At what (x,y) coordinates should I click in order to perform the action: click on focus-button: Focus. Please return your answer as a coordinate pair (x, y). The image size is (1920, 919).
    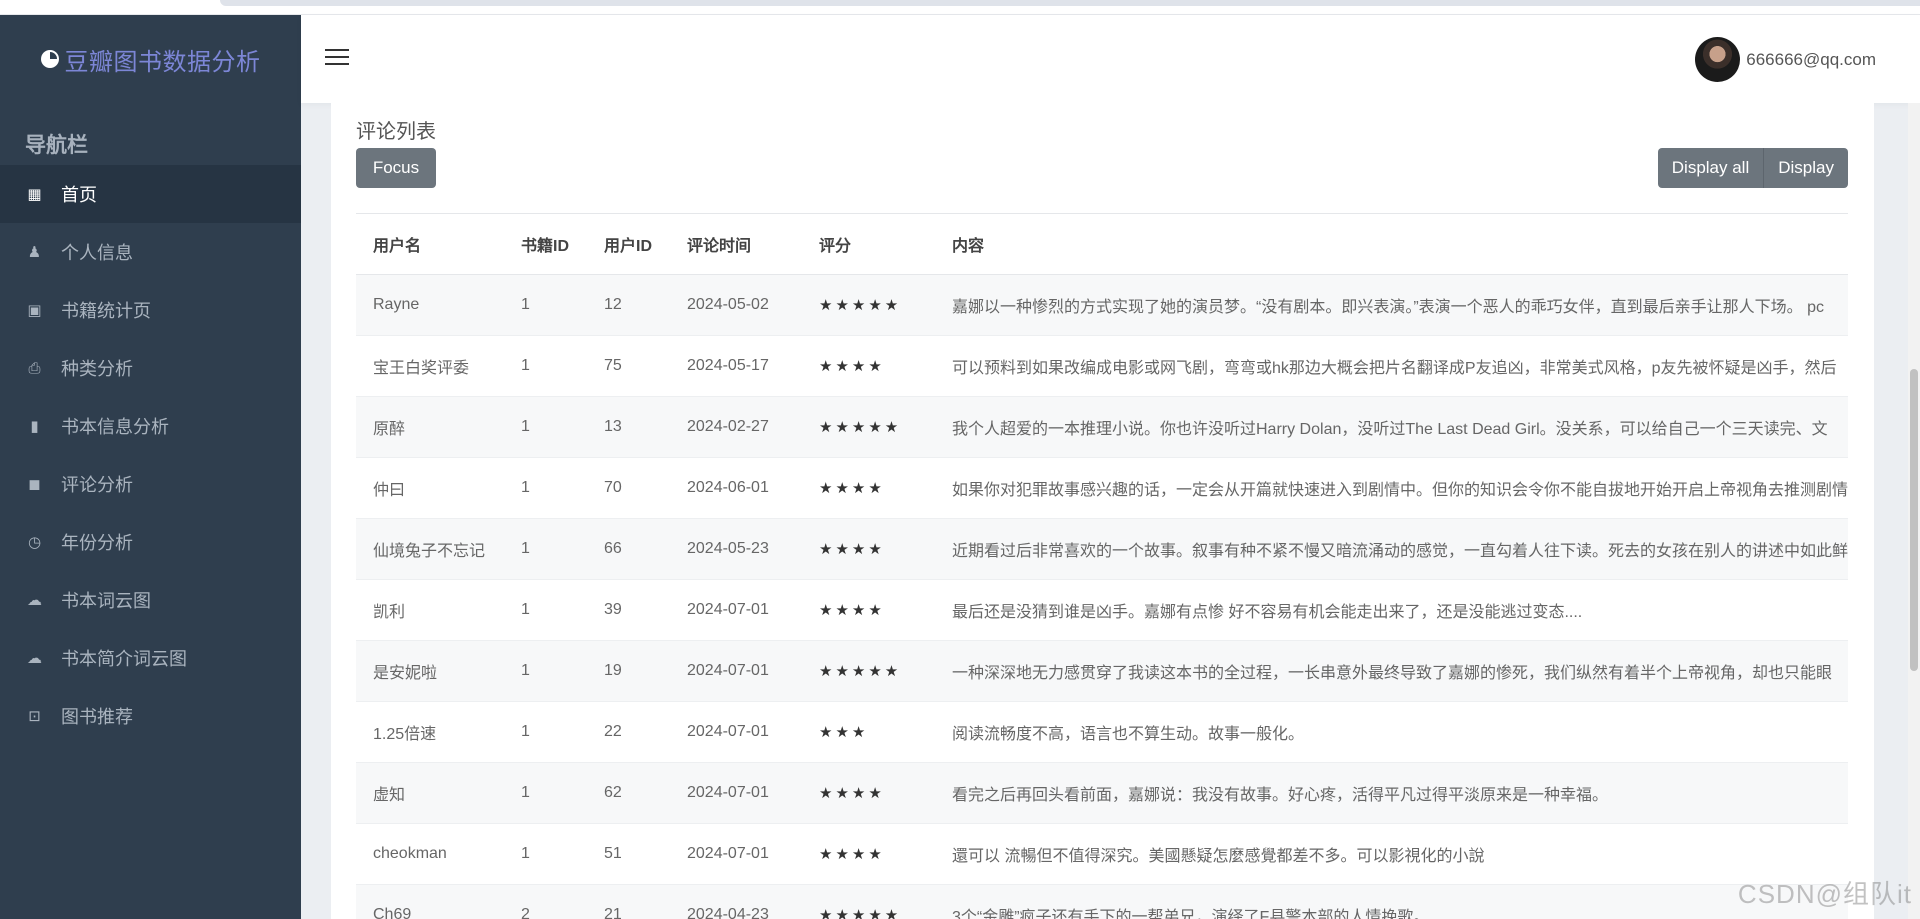
    Looking at the image, I should click on (396, 168).